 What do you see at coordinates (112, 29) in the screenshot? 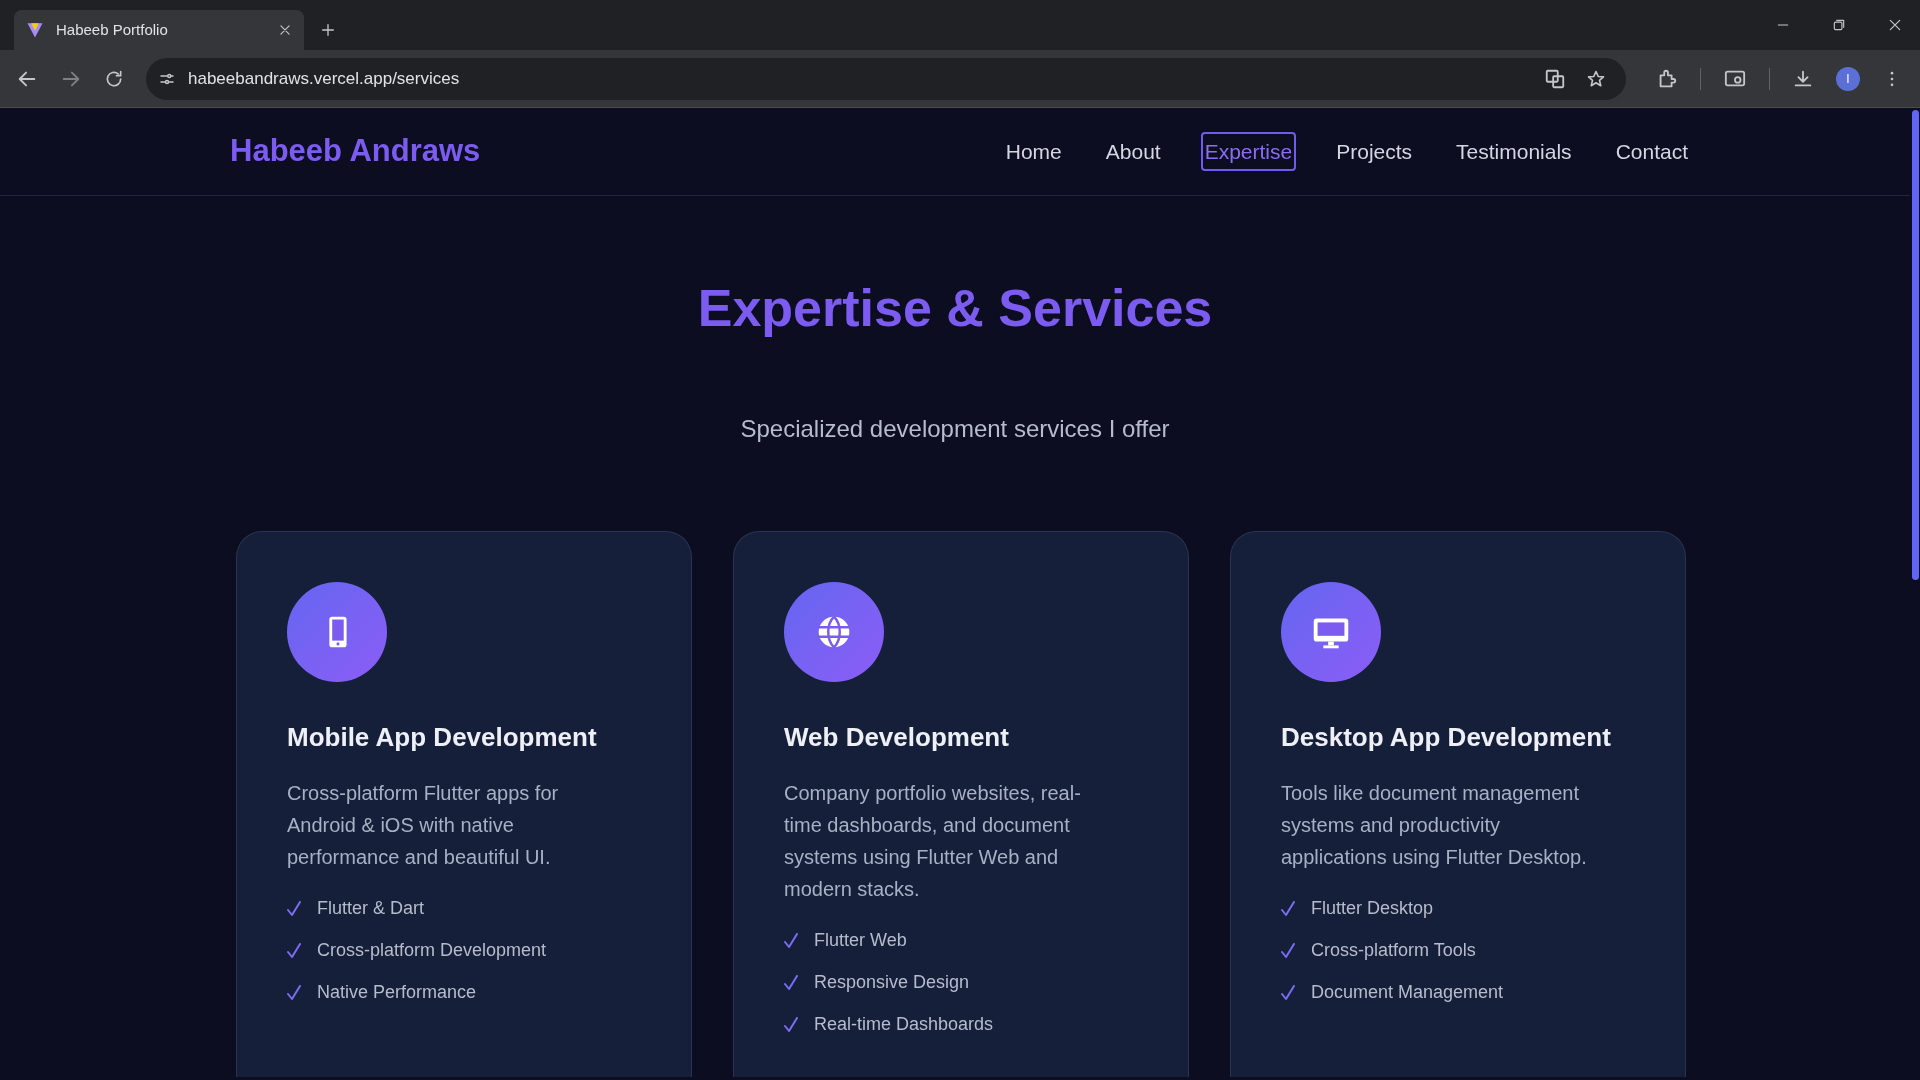
I see `tab-title: Habeeb Portfolio` at bounding box center [112, 29].